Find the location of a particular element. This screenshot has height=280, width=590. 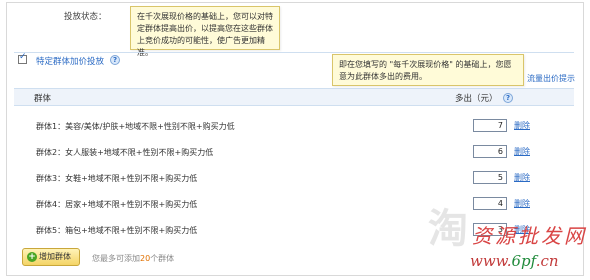

group-row-label: 群体2：女人服装+地域不限+性别不限+购买力低 is located at coordinates (125, 152).